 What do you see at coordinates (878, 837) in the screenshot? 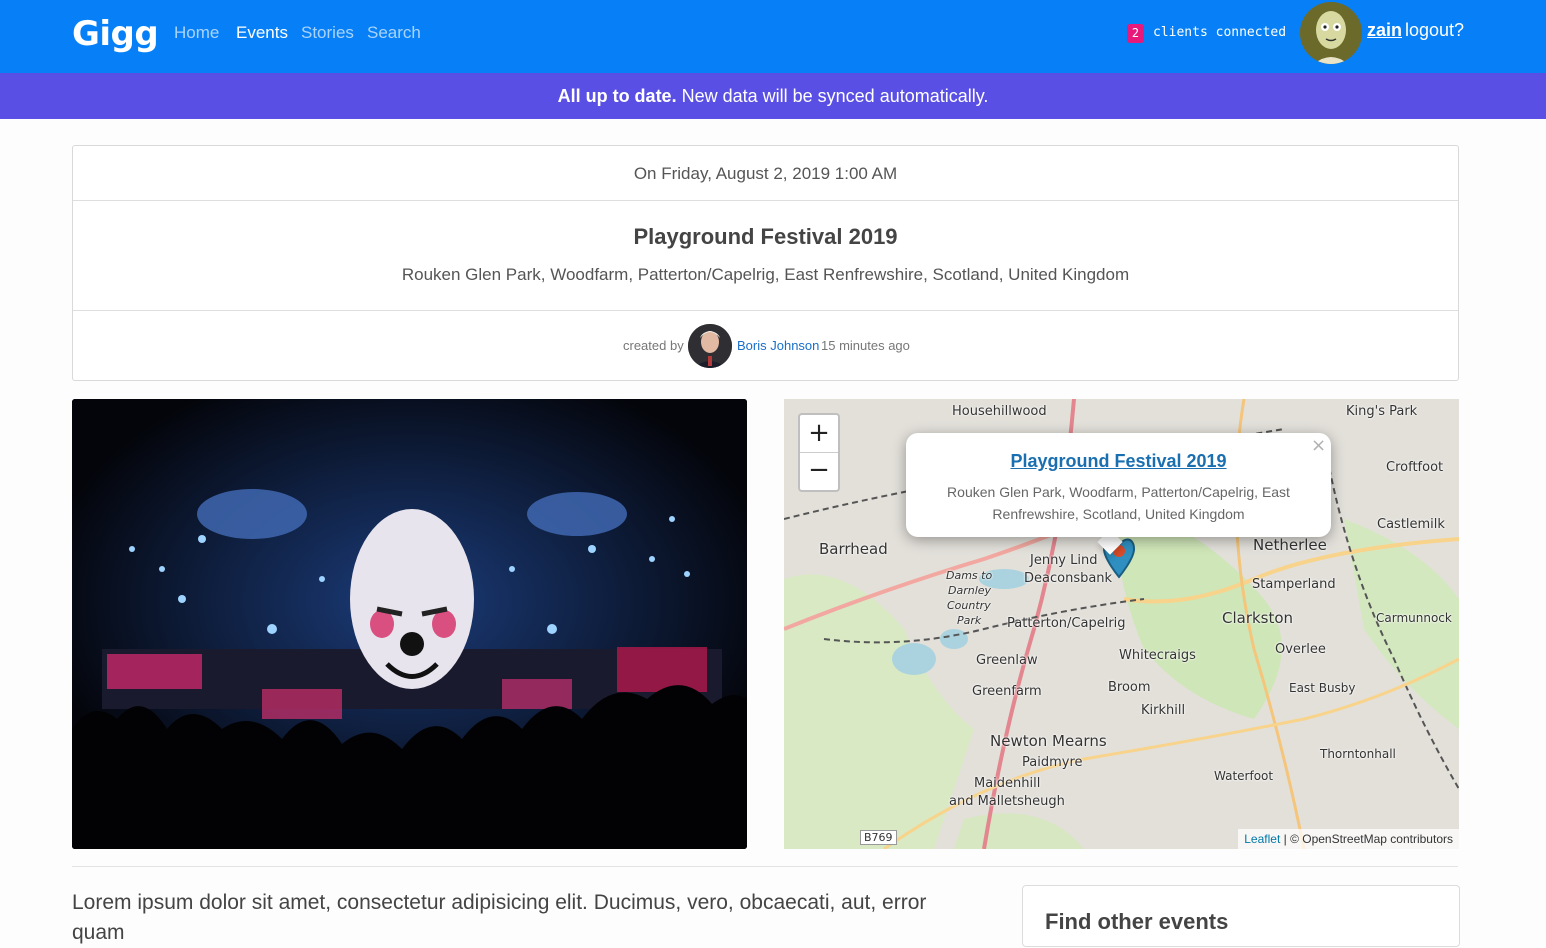
I see `map-label-b769: B769` at bounding box center [878, 837].